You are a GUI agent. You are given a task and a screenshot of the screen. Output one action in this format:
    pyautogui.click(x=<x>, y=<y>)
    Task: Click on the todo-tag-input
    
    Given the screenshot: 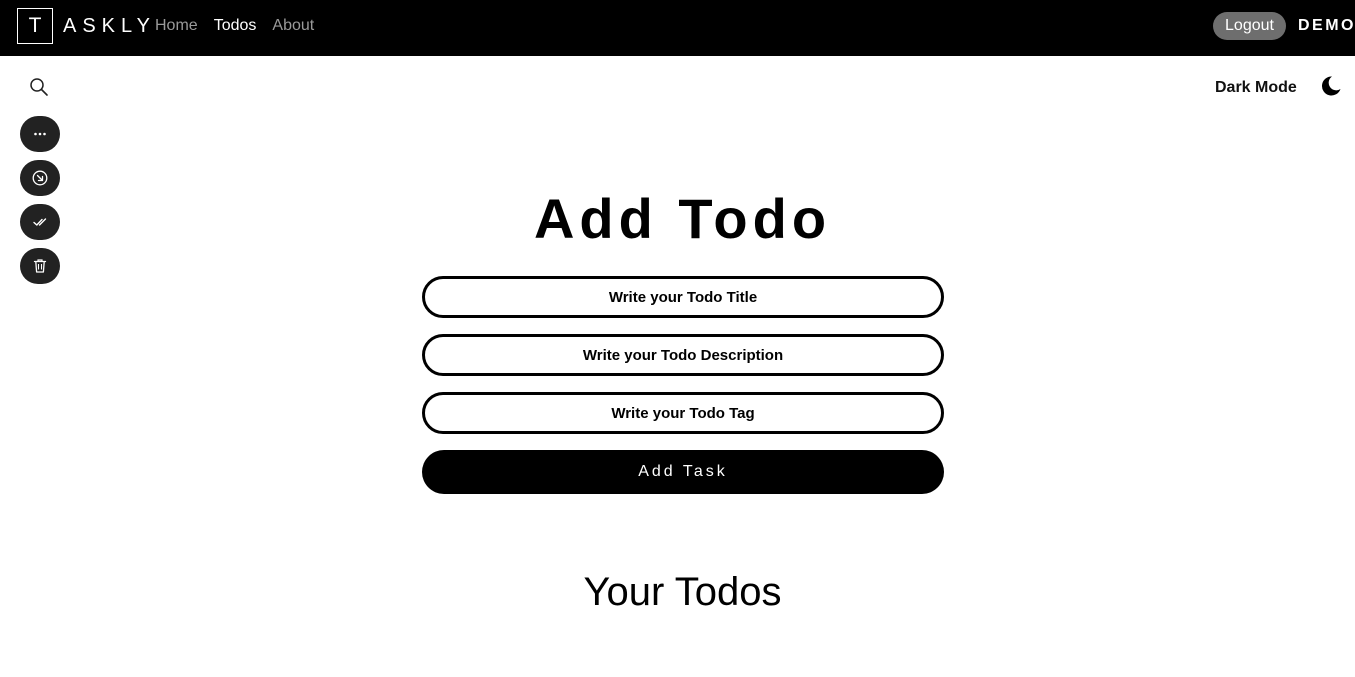 What is the action you would take?
    pyautogui.click(x=683, y=413)
    